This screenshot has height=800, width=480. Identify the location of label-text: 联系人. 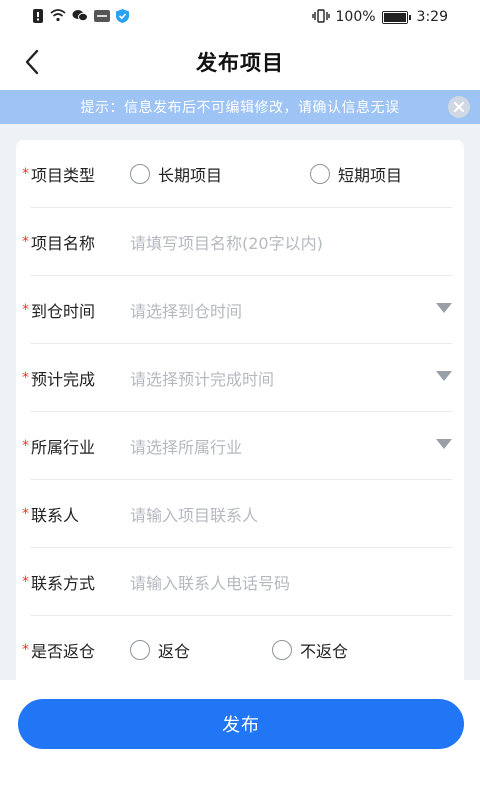
(55, 515).